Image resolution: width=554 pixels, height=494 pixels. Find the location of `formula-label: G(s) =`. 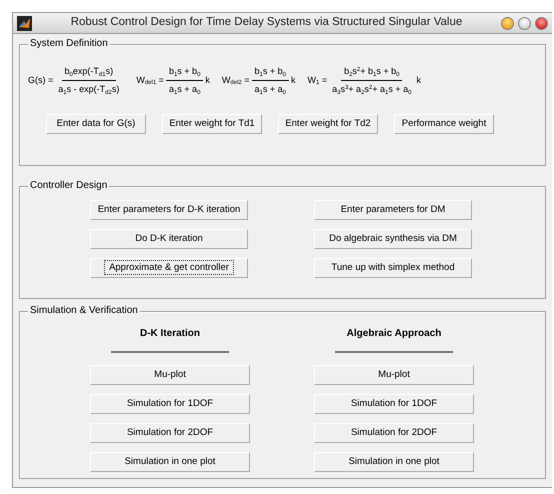

formula-label: G(s) = is located at coordinates (41, 80).